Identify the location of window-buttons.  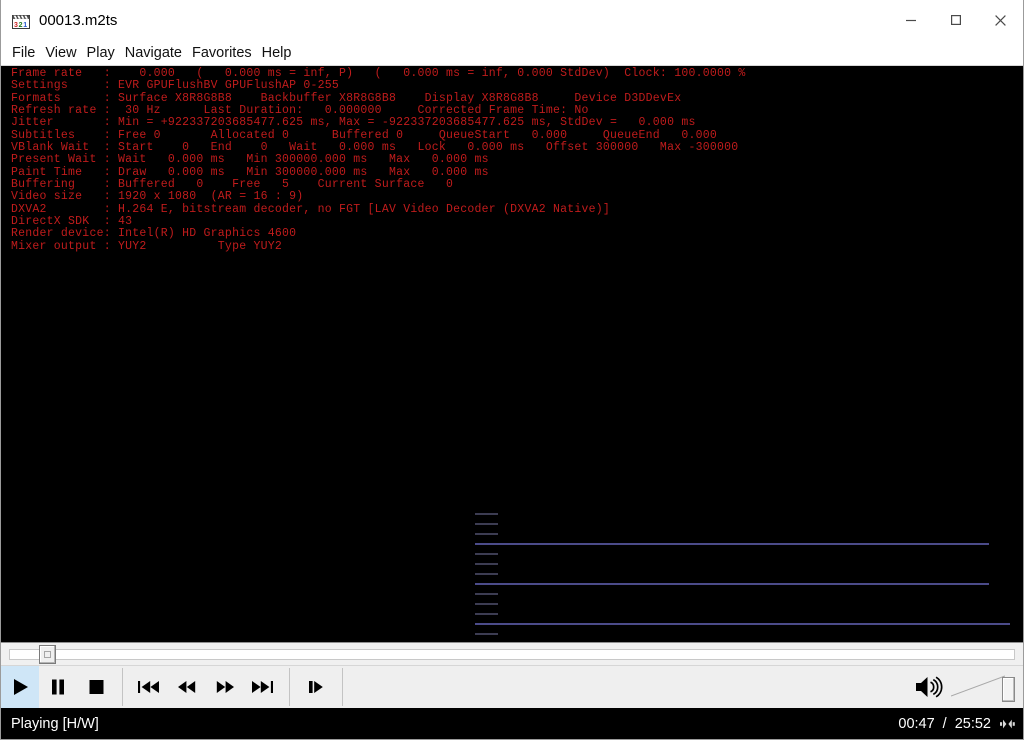
(955, 20).